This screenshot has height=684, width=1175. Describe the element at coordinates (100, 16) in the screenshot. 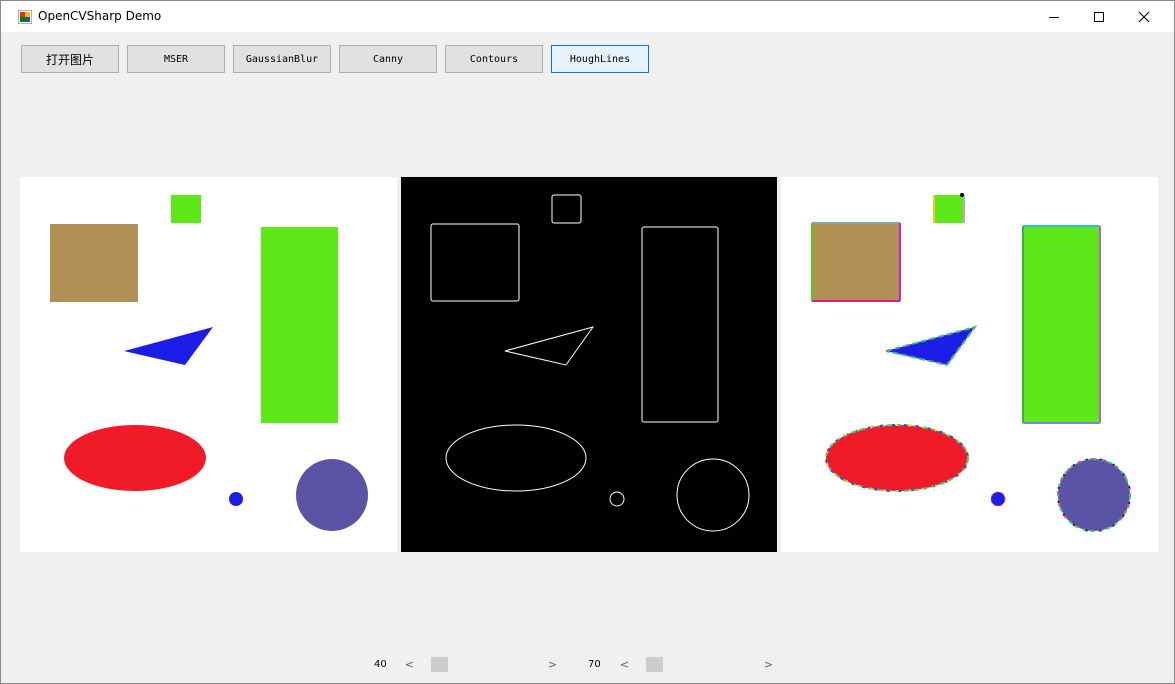

I see `window-title: OpenCVSharp Demo` at that location.